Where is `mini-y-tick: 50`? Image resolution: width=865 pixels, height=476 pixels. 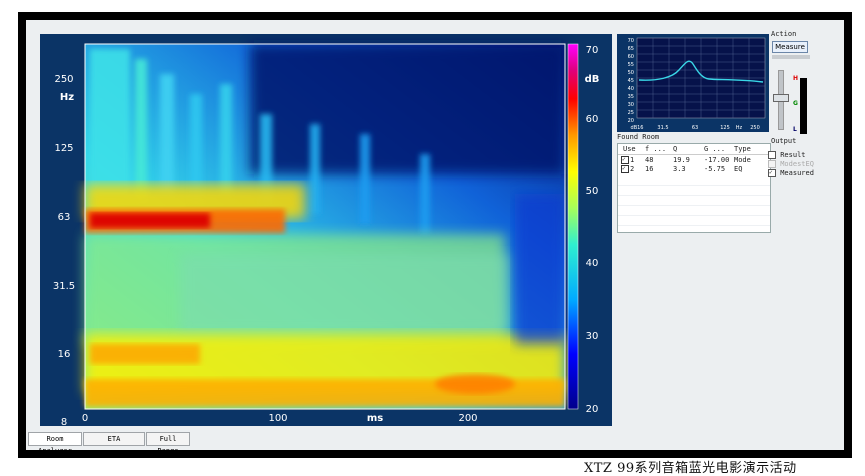
mini-y-tick: 50 is located at coordinates (631, 73).